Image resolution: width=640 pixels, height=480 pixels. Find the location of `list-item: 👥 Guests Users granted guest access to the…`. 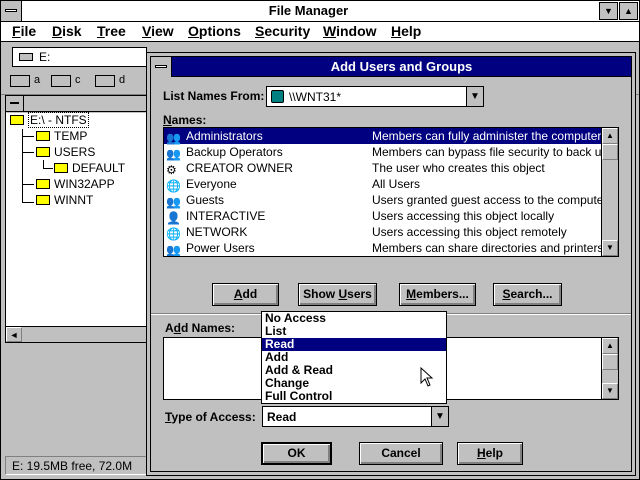

list-item: 👥 Guests Users granted guest access to the… is located at coordinates (391, 200).